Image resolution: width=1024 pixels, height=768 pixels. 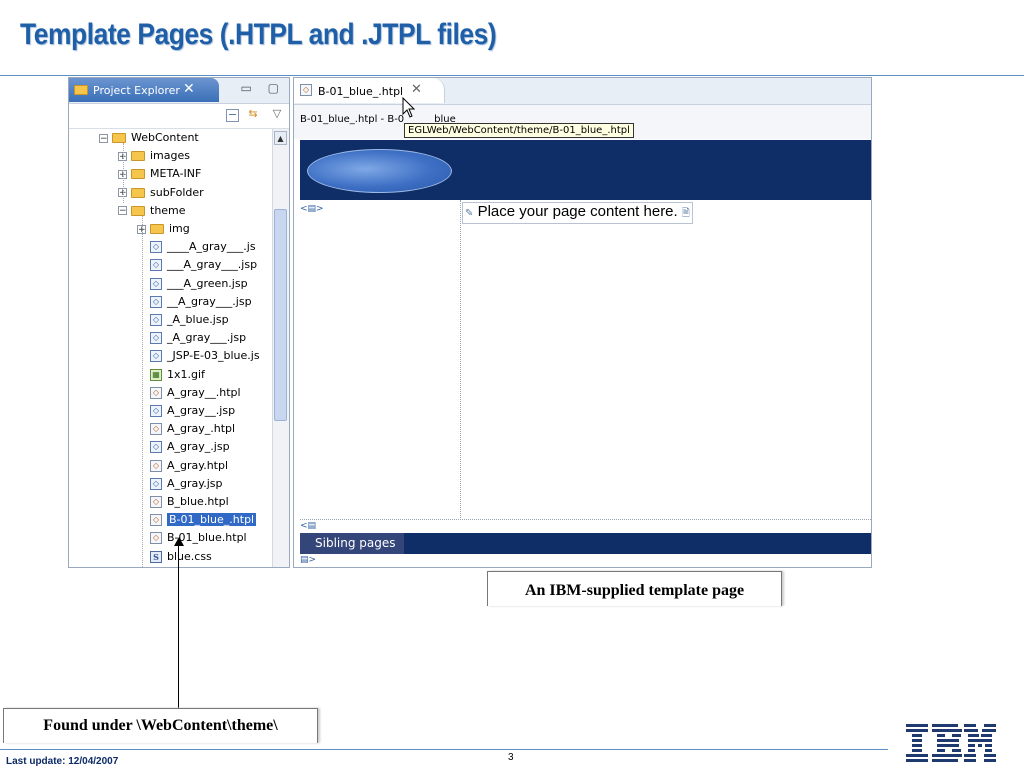 What do you see at coordinates (232, 115) in the screenshot?
I see `collapse-all-icon: −` at bounding box center [232, 115].